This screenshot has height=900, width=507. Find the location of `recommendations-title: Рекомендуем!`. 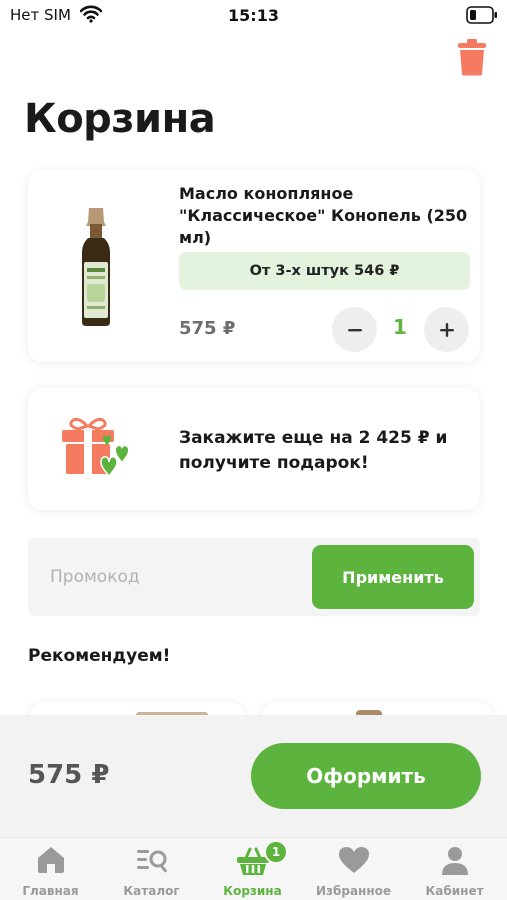

recommendations-title: Рекомендуем! is located at coordinates (99, 656).